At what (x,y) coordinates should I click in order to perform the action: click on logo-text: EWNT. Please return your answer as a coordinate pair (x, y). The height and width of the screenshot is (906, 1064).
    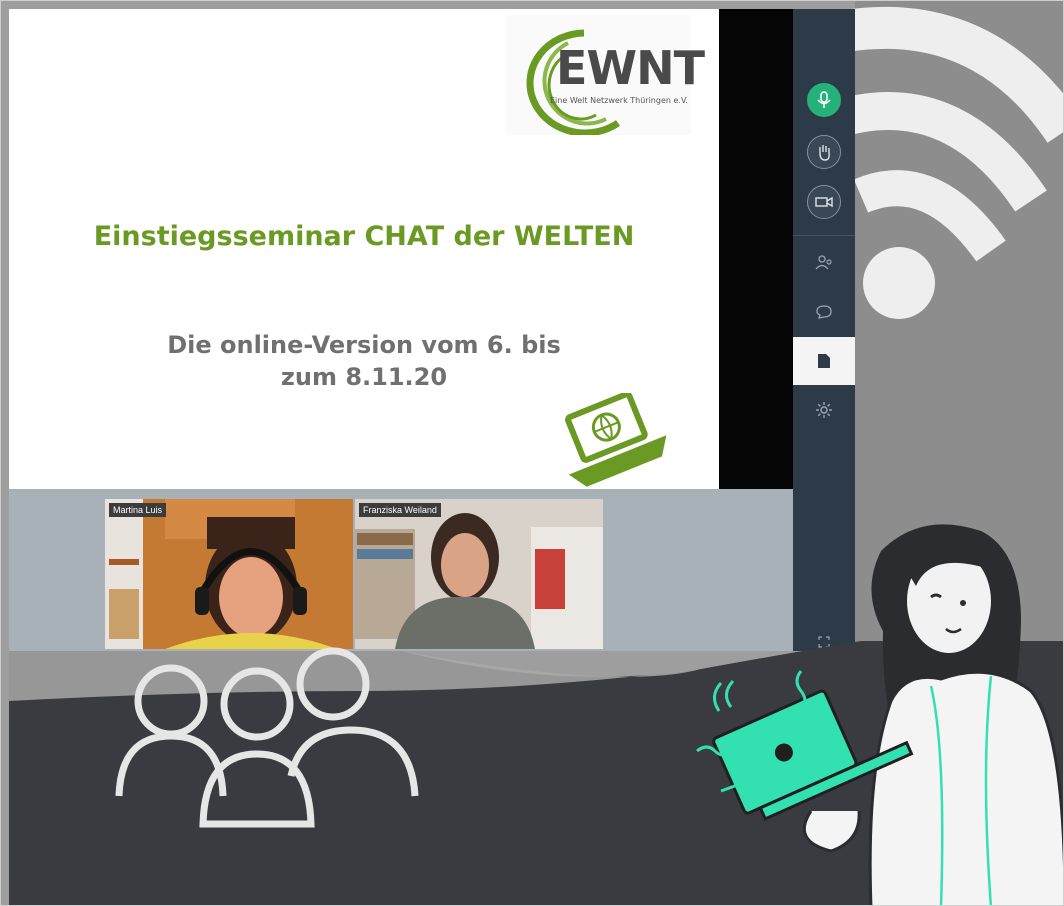
    Looking at the image, I should click on (630, 68).